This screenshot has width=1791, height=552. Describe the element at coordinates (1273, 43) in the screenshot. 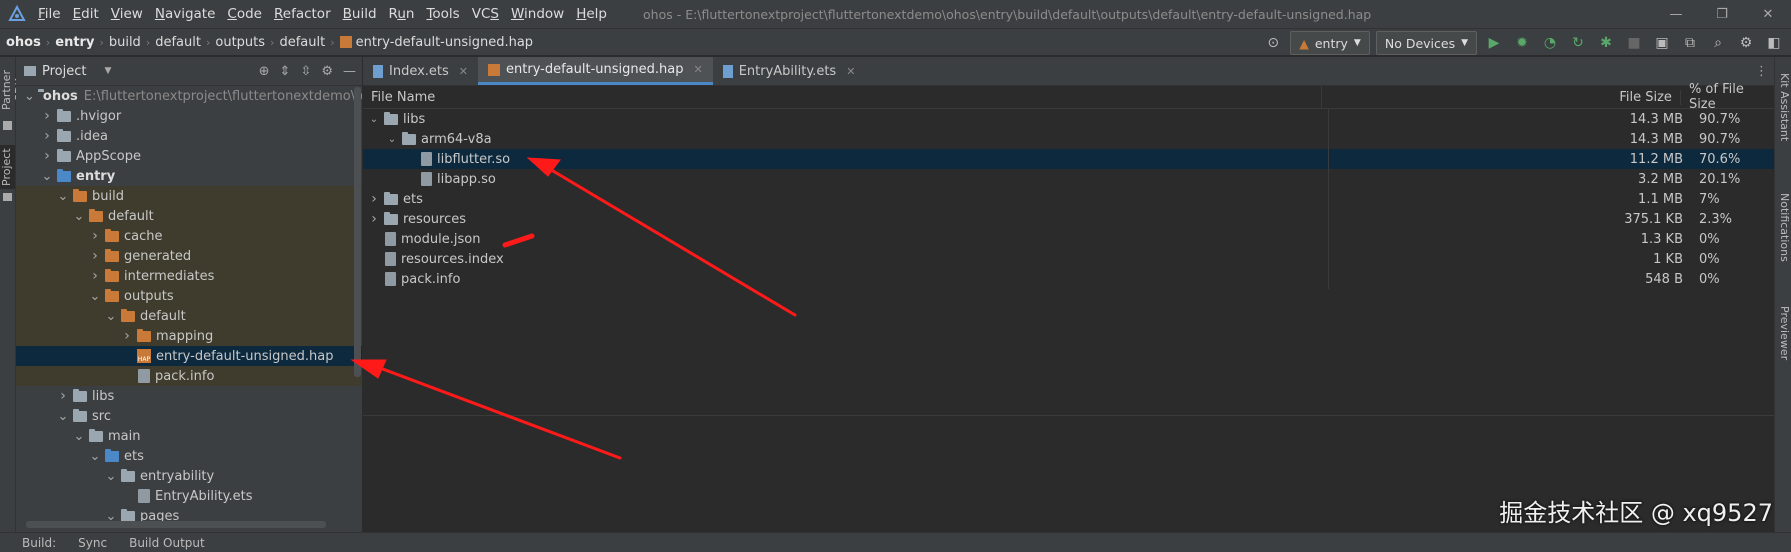

I see `target-icon: ⊙` at that location.